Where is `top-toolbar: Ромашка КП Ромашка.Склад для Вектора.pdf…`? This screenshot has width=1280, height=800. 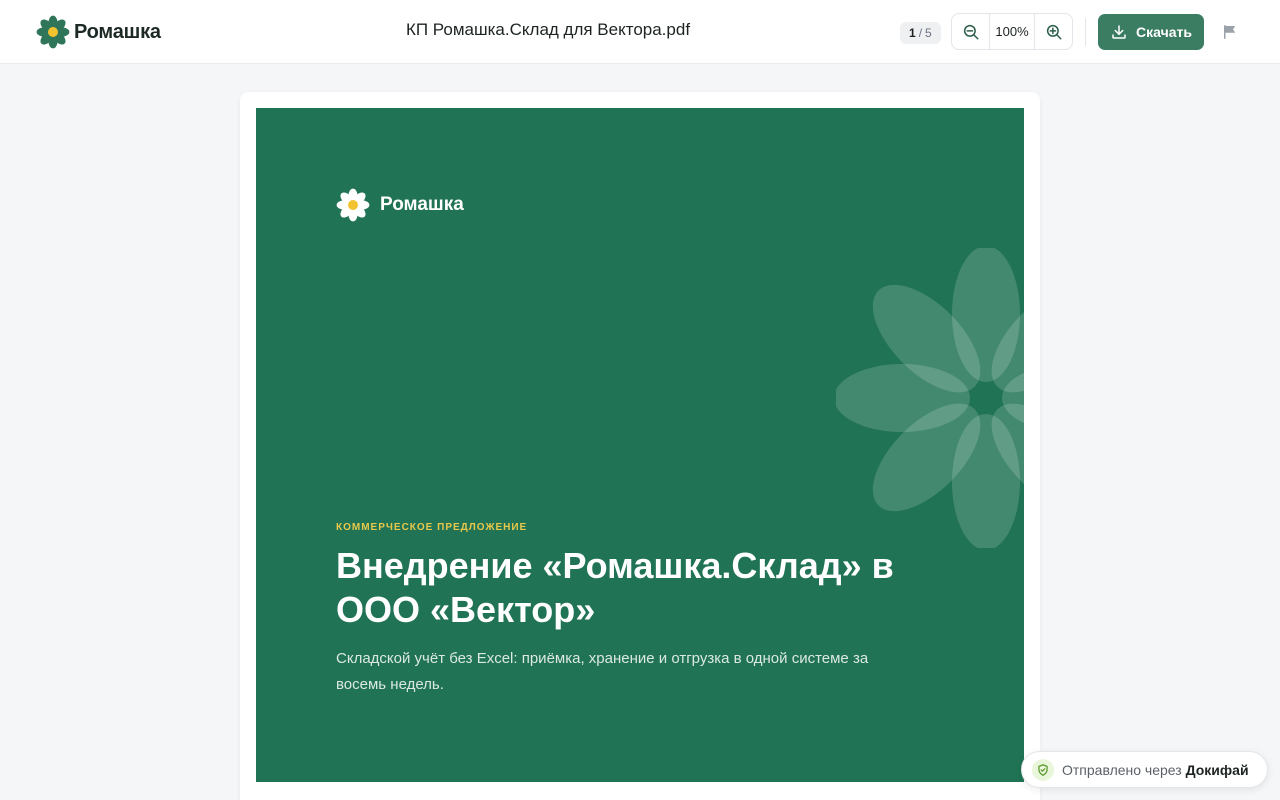 top-toolbar: Ромашка КП Ромашка.Склад для Вектора.pdf… is located at coordinates (640, 32).